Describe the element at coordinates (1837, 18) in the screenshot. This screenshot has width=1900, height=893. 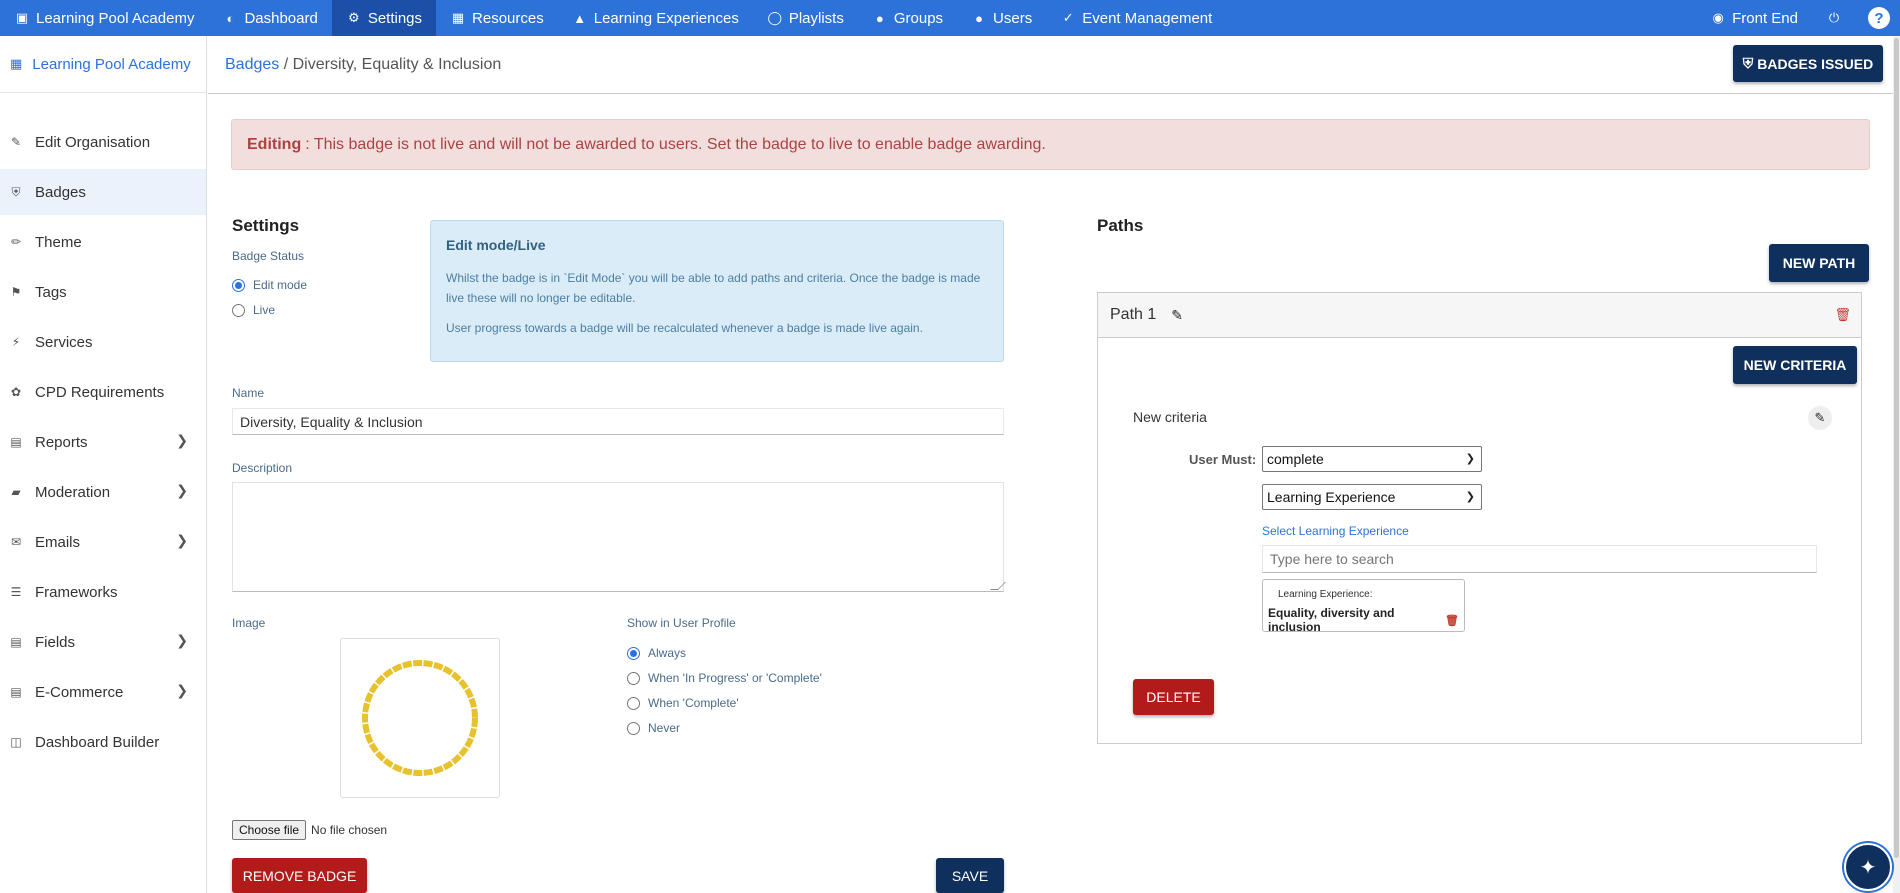
I see `power-button: ⏻` at that location.